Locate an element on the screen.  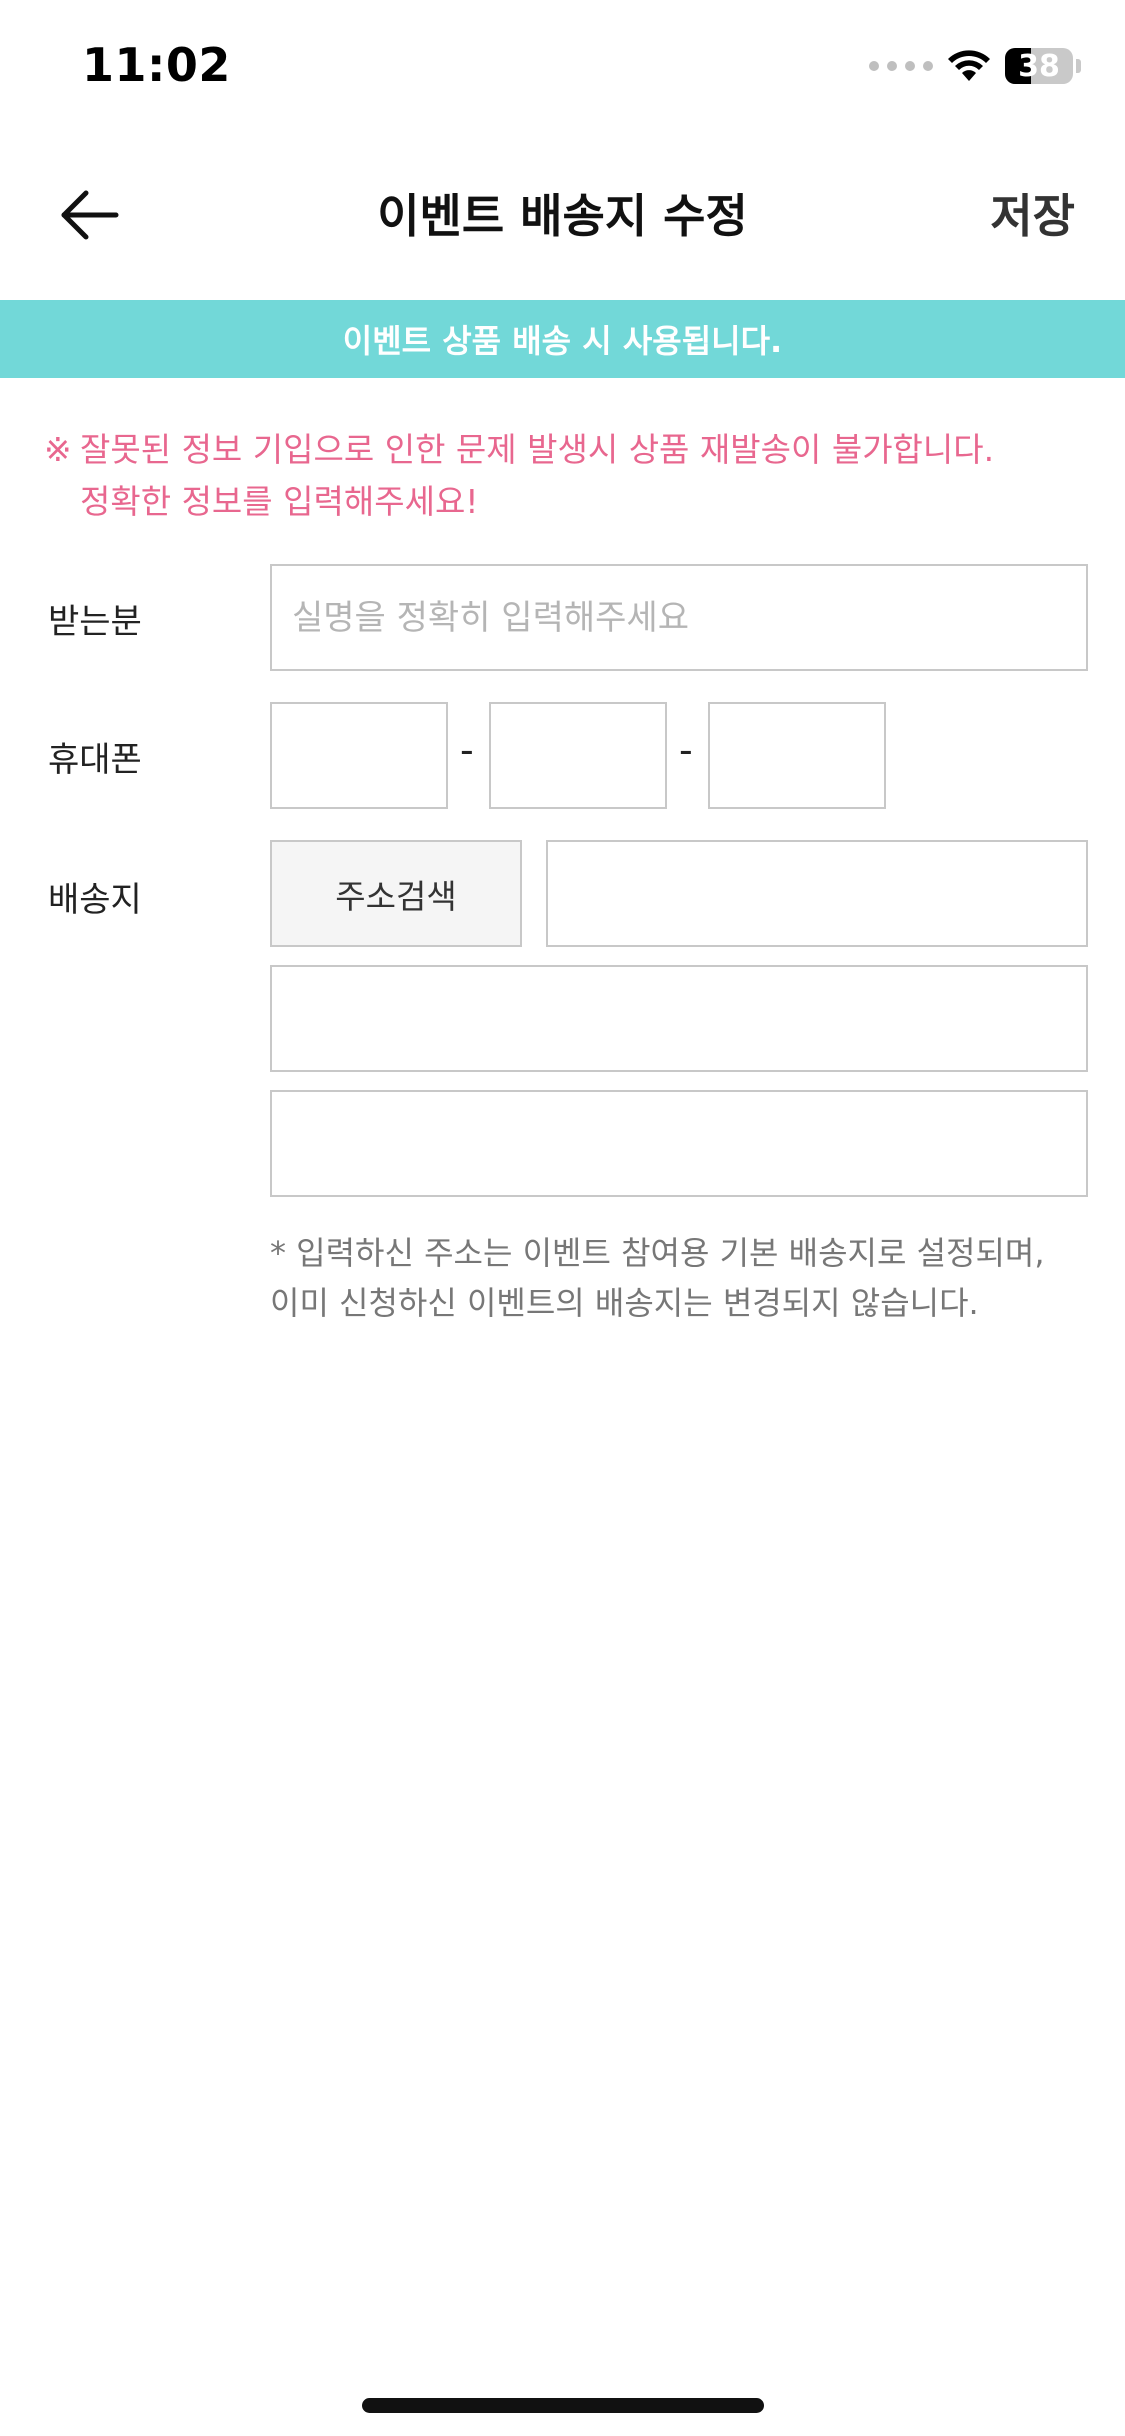
warning-line-1: ※ 잘못된 정보 기입으로 인한 문제 발생시 상품 재발송이 불가합니다. is located at coordinates (564, 450).